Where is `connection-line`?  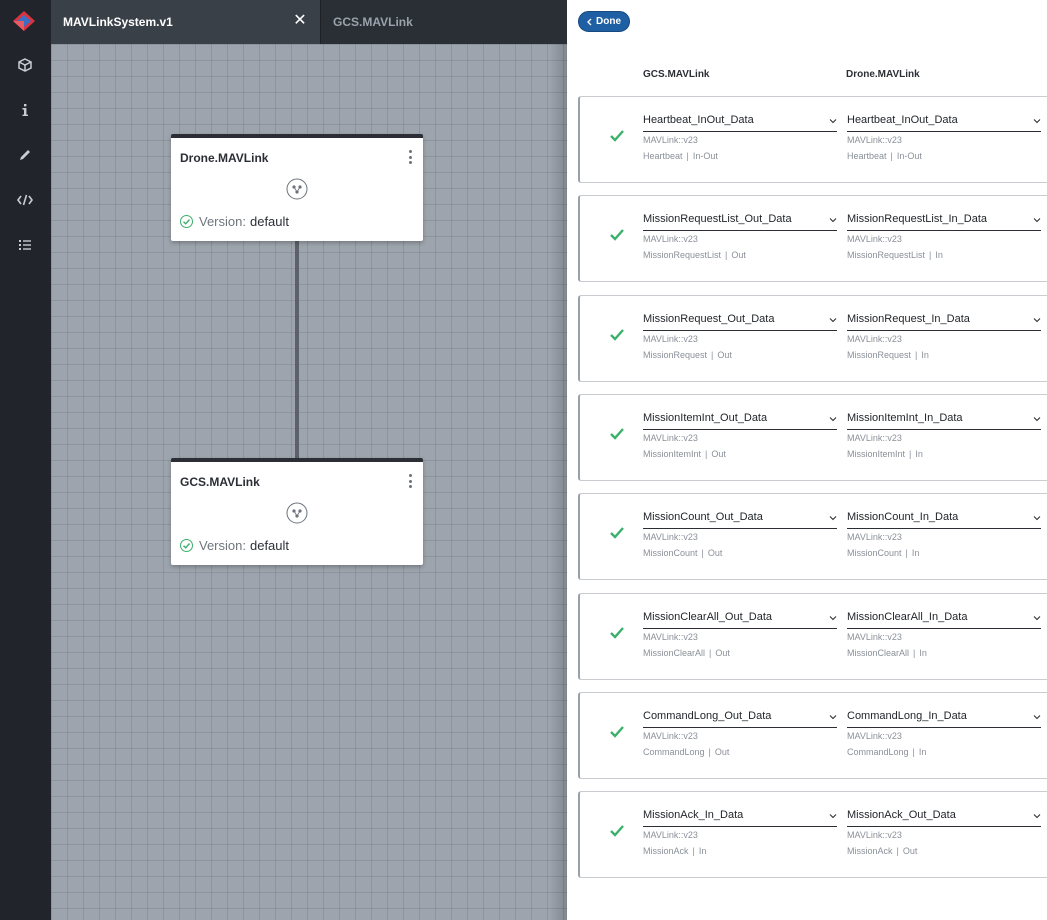
connection-line is located at coordinates (297, 351).